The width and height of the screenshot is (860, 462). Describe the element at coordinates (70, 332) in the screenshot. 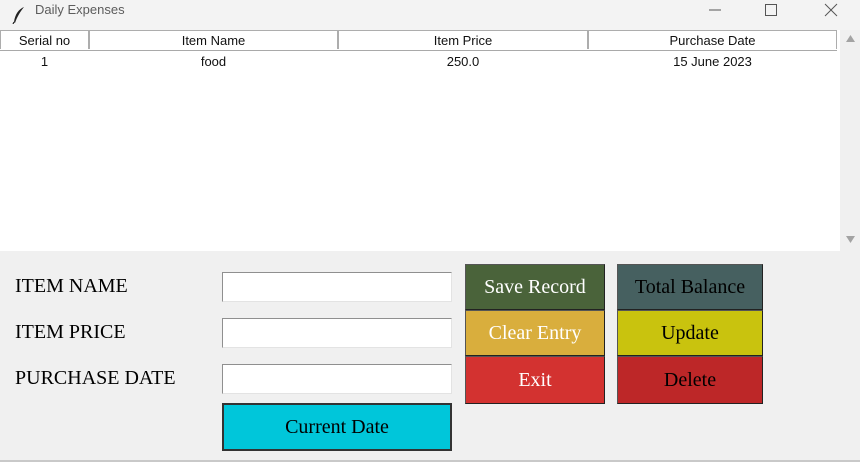

I see `item-price-label: ITEM PRICE` at that location.